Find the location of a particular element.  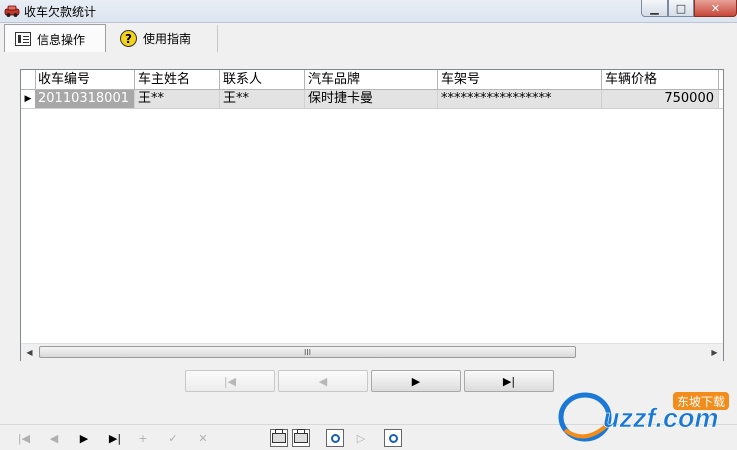

uzzf-logo: uzzf.com 东坡下载 is located at coordinates (643, 417).